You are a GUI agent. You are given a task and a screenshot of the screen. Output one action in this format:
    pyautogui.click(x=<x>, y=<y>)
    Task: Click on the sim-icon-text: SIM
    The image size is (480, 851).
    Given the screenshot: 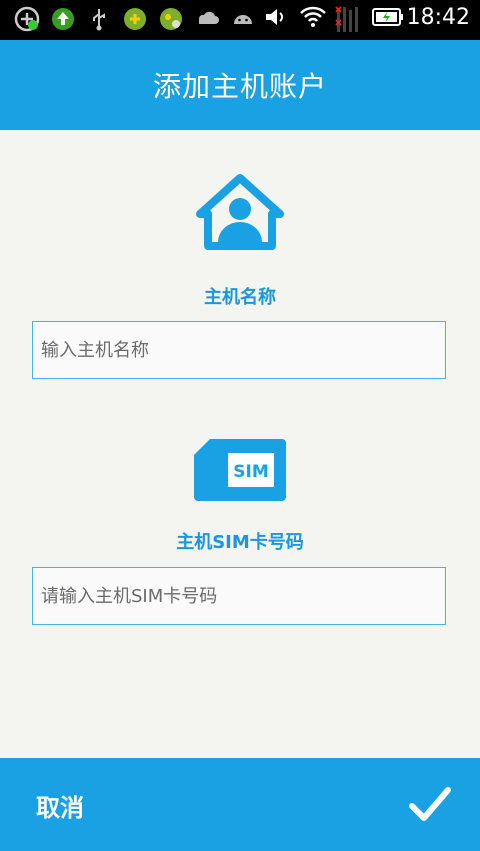 What is the action you would take?
    pyautogui.click(x=251, y=472)
    